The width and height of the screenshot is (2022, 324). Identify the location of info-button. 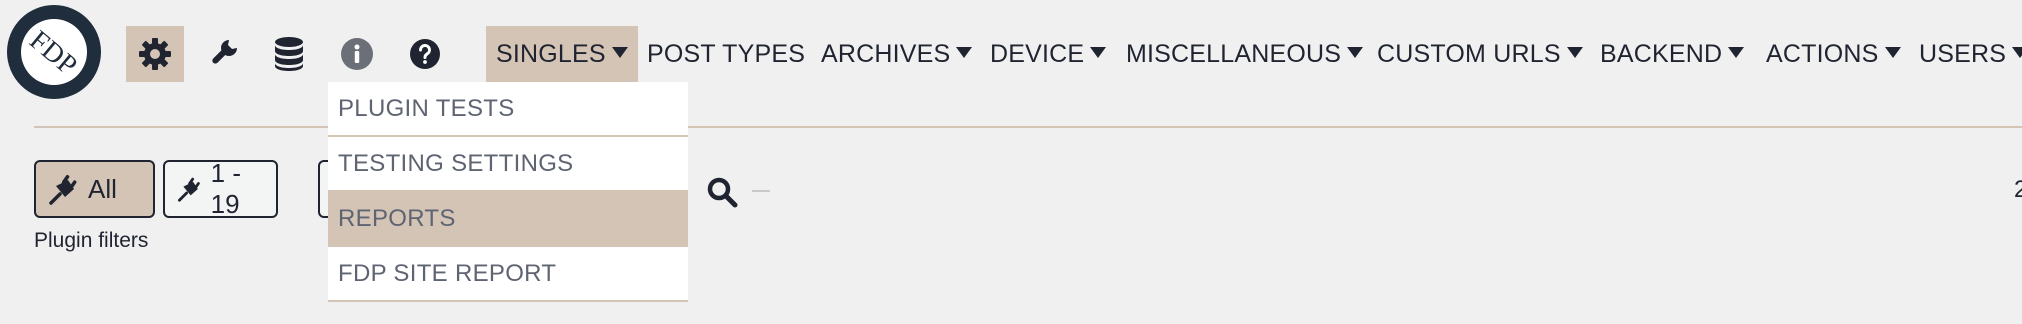
(357, 54).